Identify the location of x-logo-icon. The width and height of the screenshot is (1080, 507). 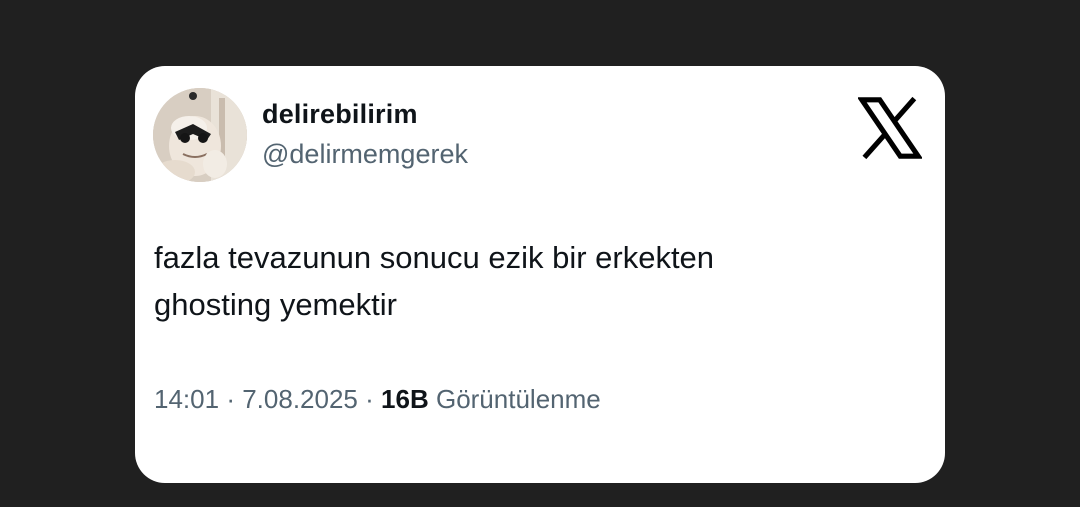
(890, 128).